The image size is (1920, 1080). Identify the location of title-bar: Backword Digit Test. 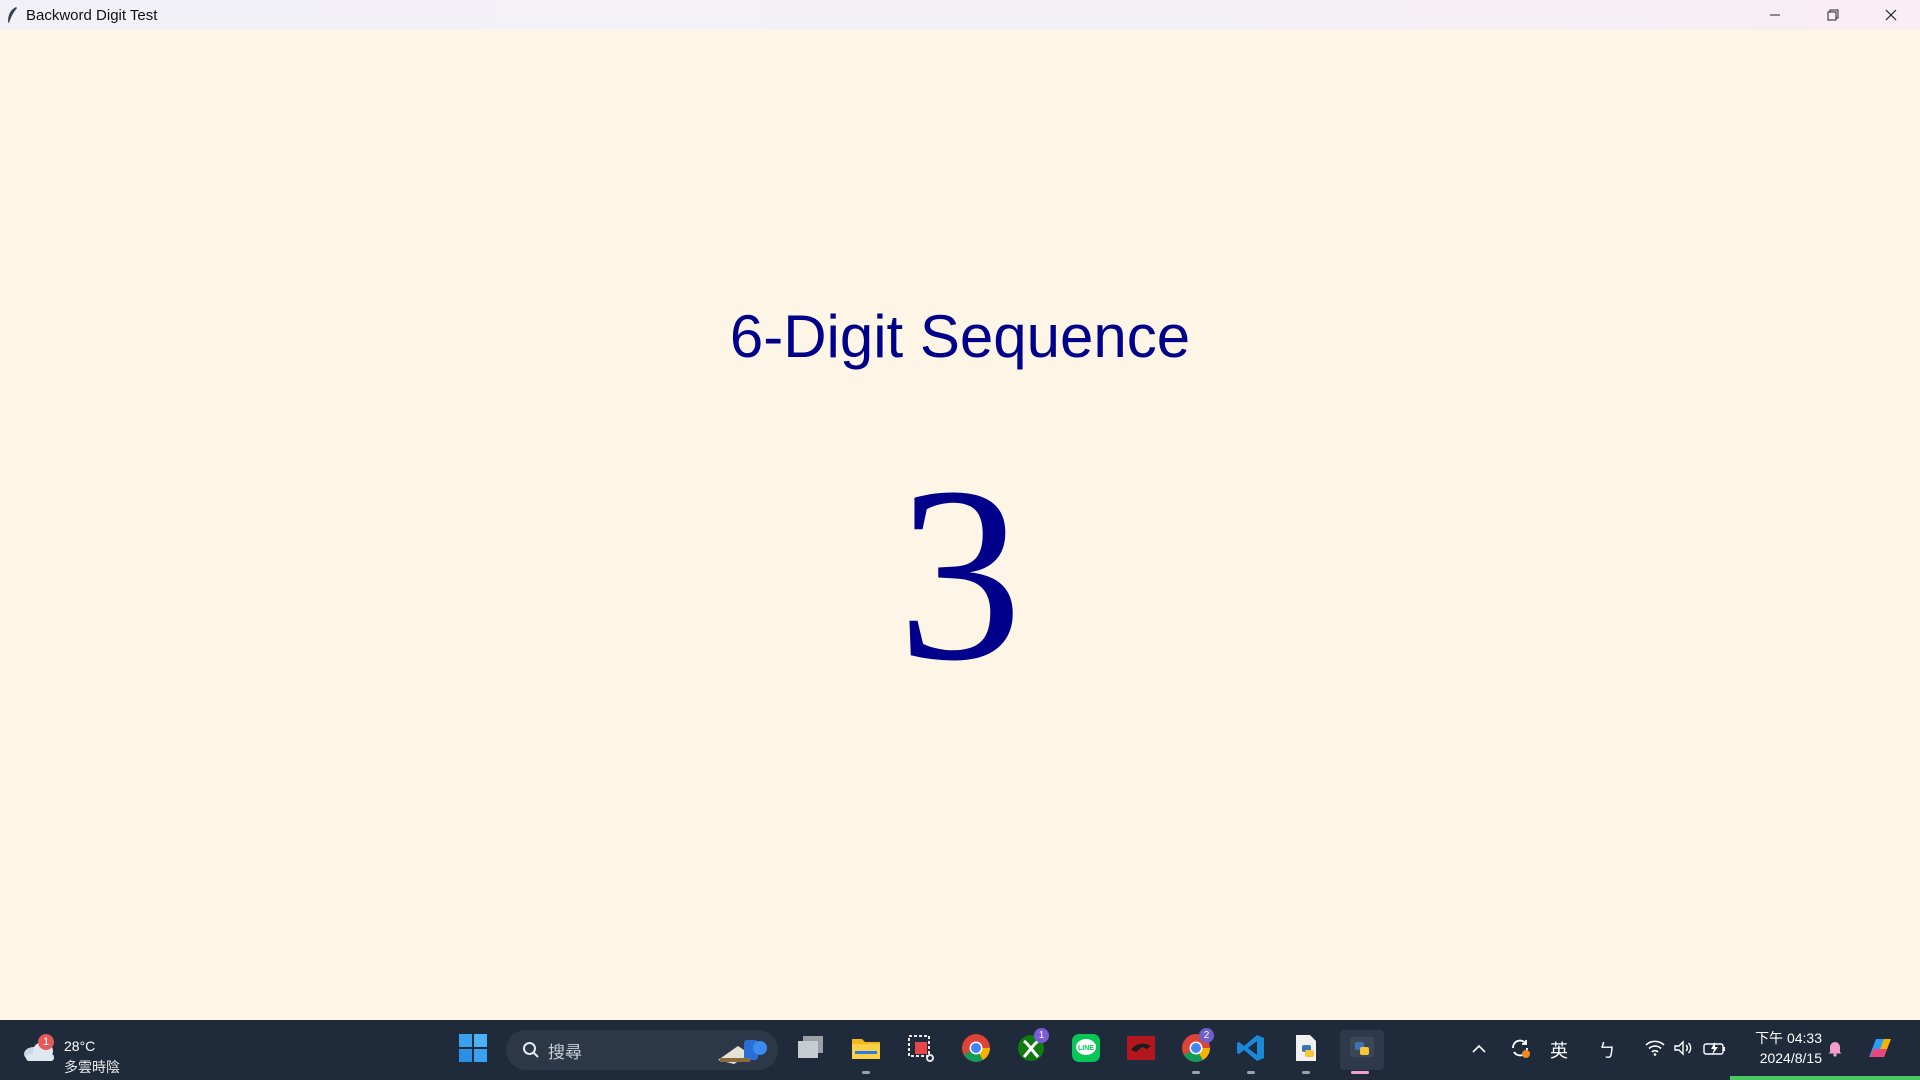
(960, 15).